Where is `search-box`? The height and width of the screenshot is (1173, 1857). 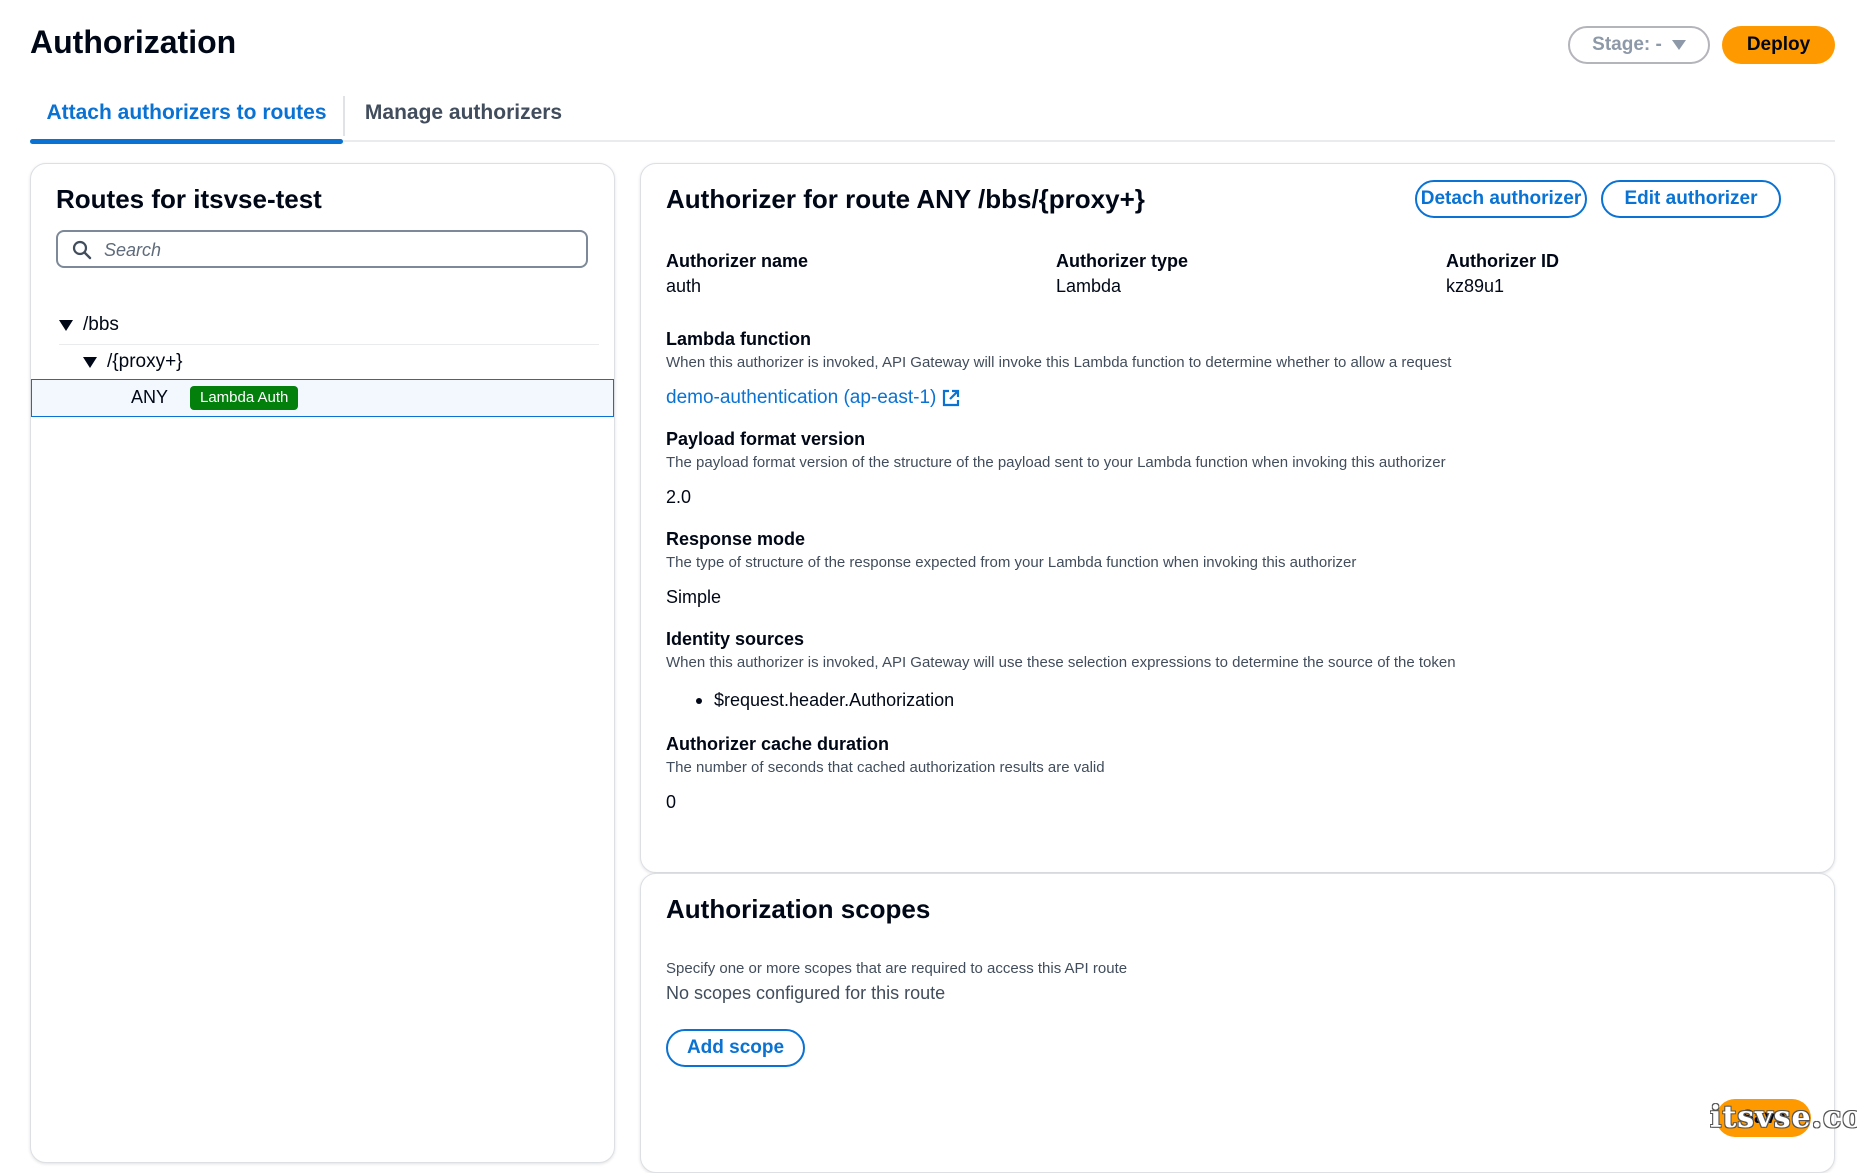 search-box is located at coordinates (322, 249).